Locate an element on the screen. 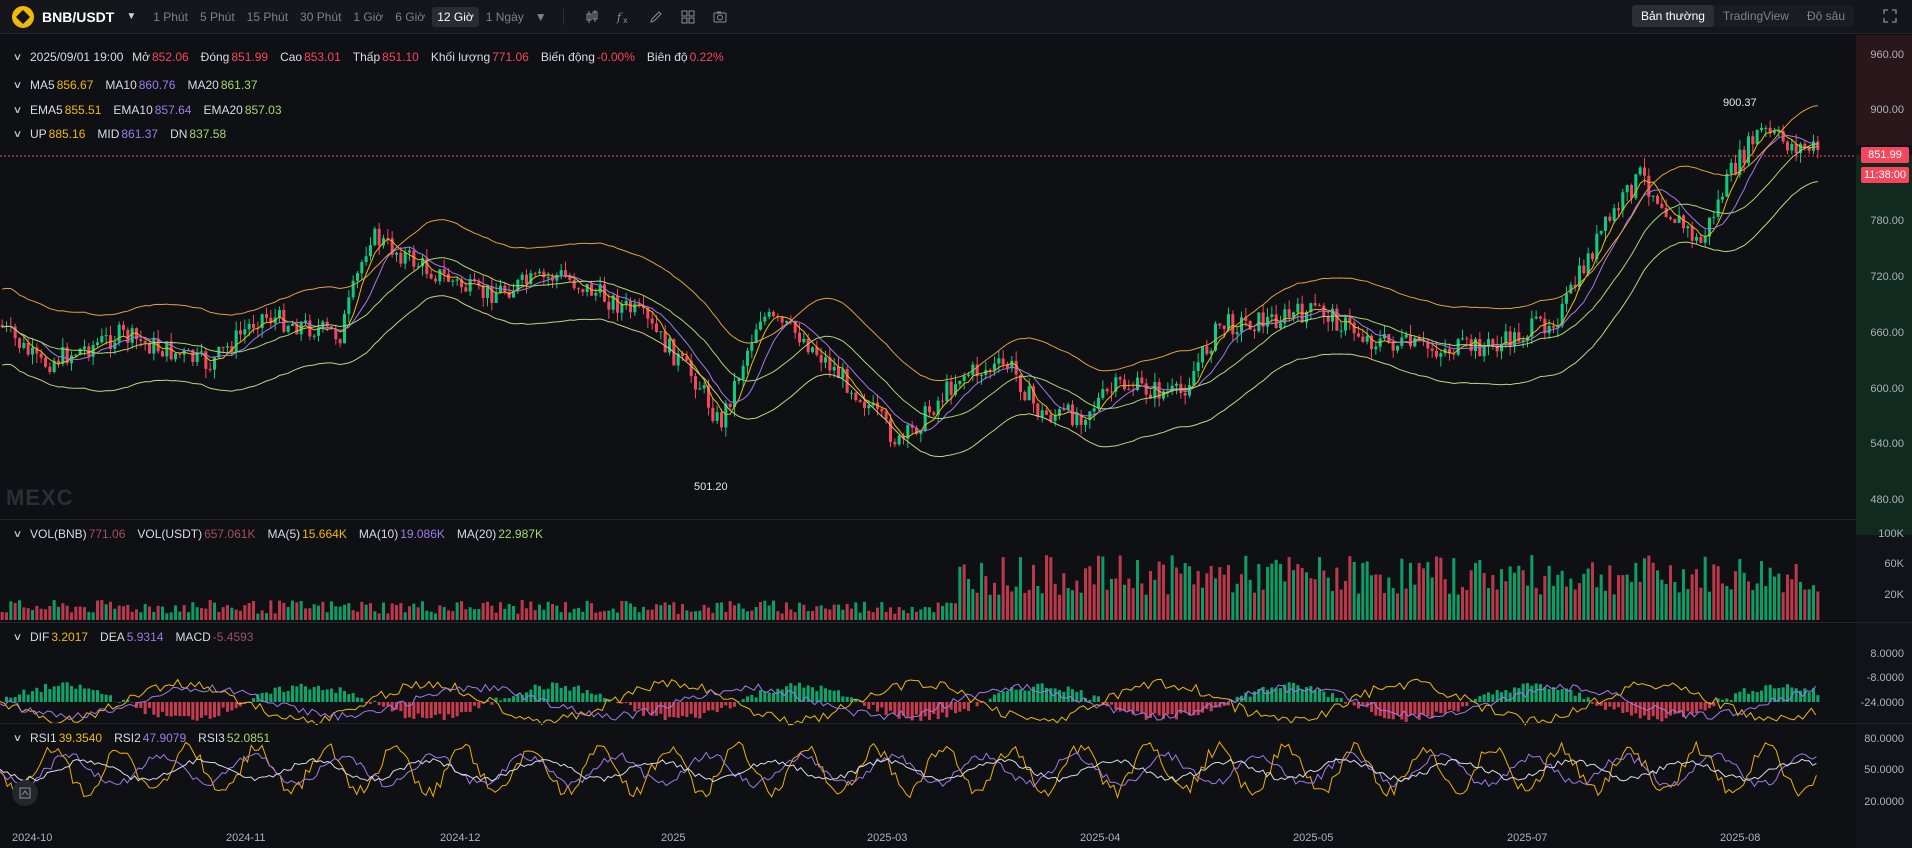 Image resolution: width=1912 pixels, height=848 pixels. interval-1d: 1 Ngày is located at coordinates (505, 17).